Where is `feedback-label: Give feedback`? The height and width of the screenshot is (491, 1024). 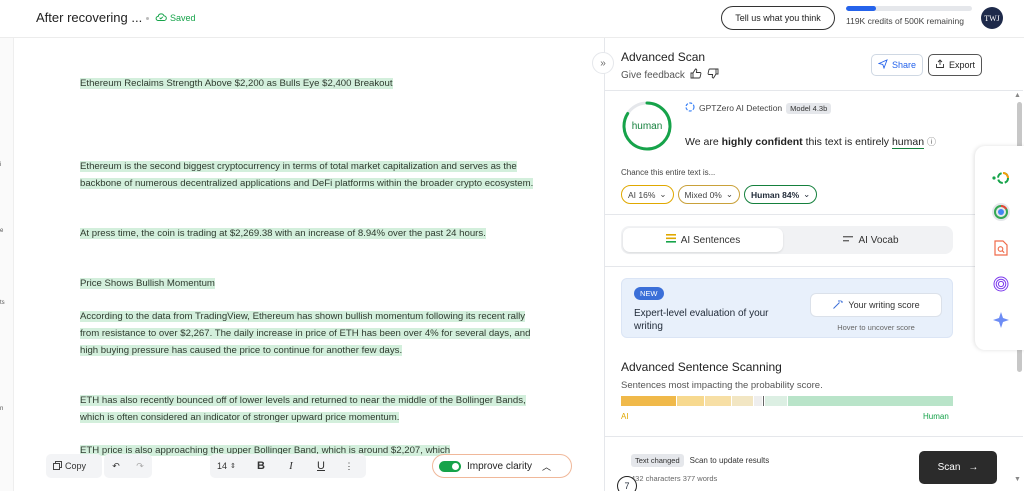 feedback-label: Give feedback is located at coordinates (653, 75).